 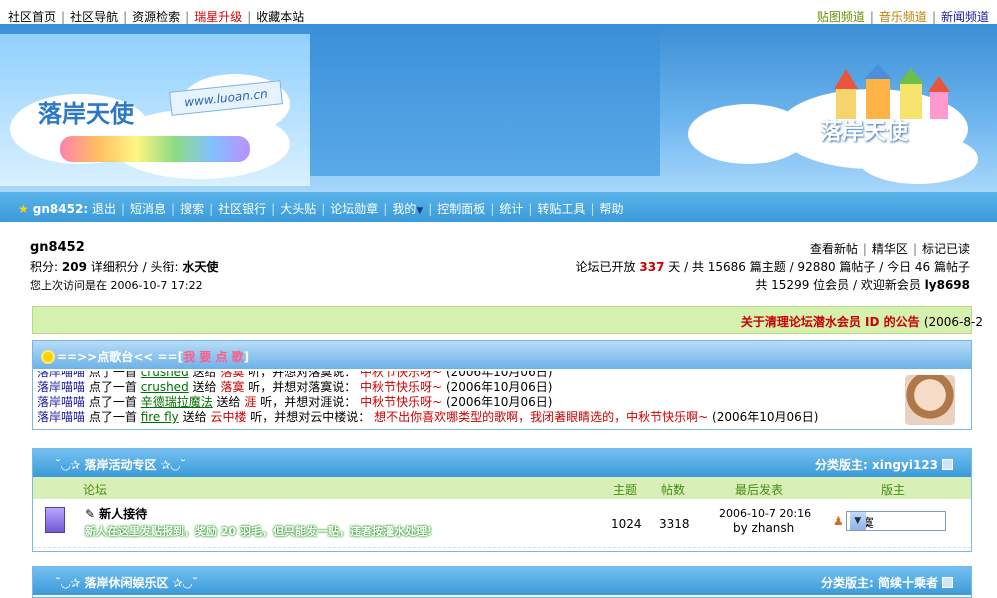 I want to click on song-message: 想不出你喜欢哪类型的歌啊，我闭著眼睛选的，中秋节快乐啊~, so click(x=541, y=417).